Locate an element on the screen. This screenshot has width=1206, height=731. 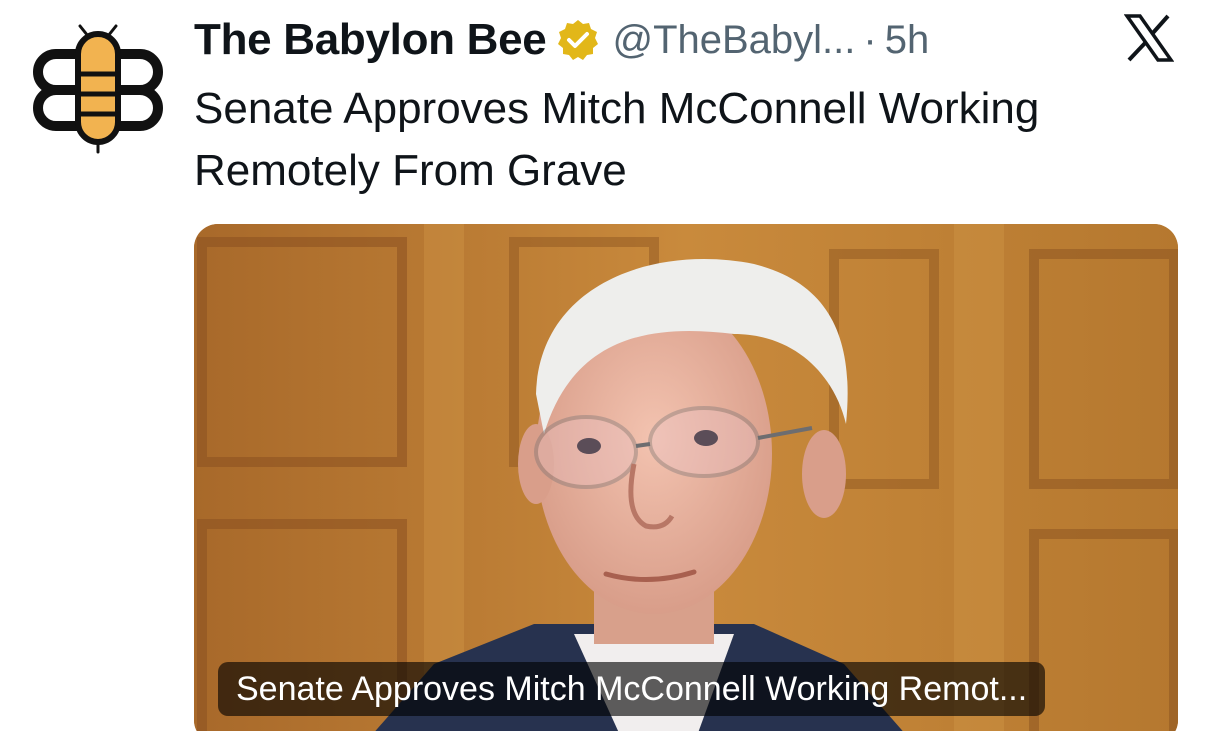
avatar is located at coordinates (98, 90).